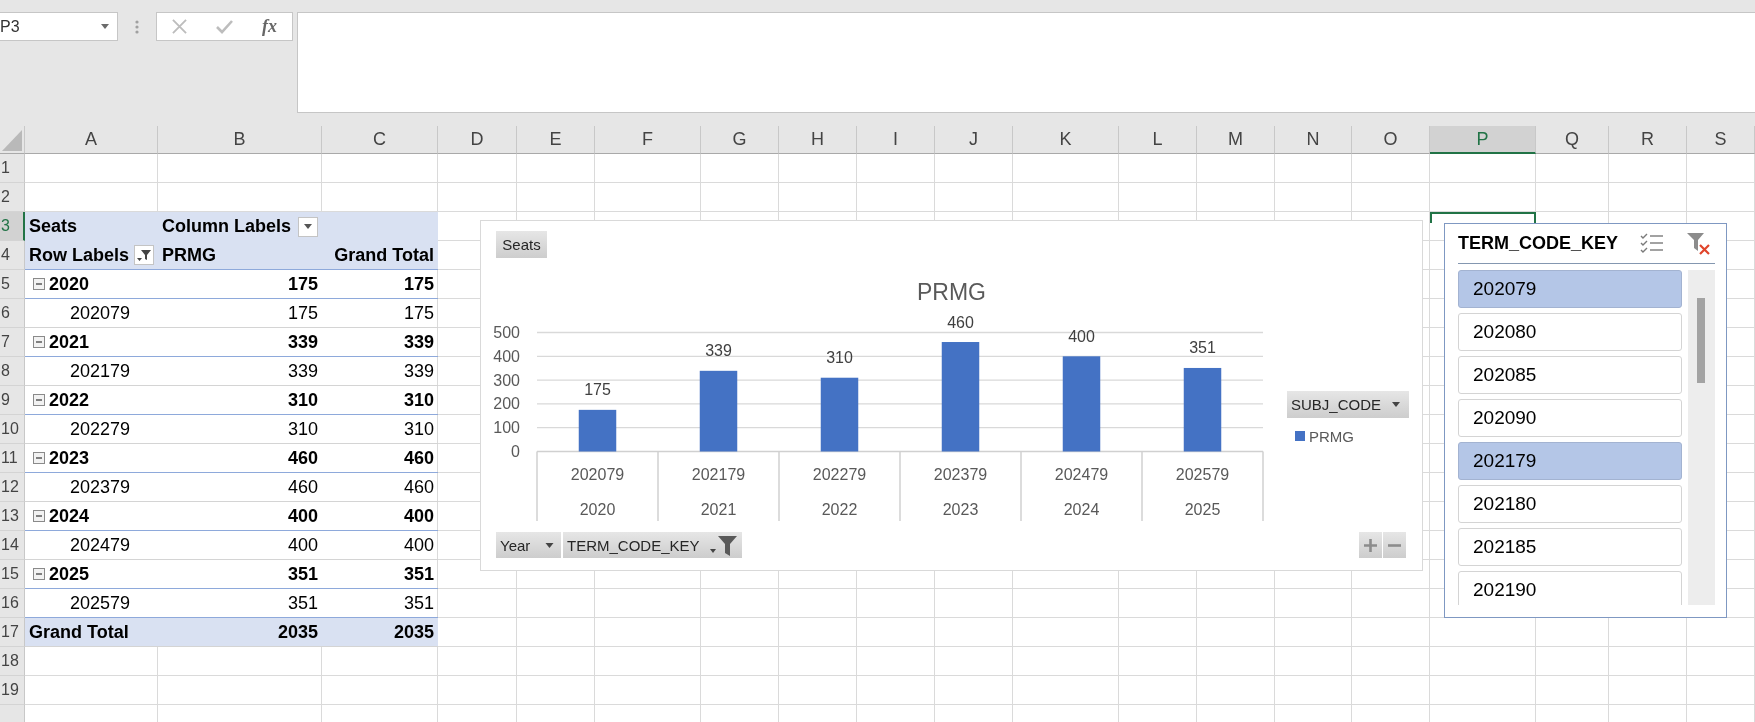 The height and width of the screenshot is (722, 1755). What do you see at coordinates (506, 404) in the screenshot?
I see `axis-tick-label: 200` at bounding box center [506, 404].